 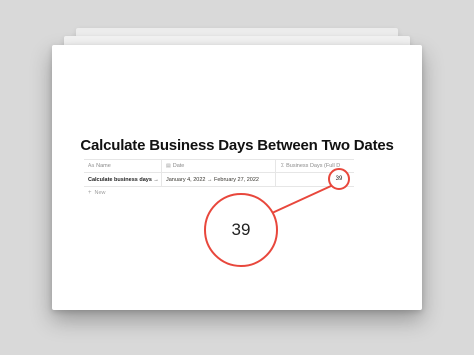 I want to click on new-row-label: New, so click(x=100, y=192).